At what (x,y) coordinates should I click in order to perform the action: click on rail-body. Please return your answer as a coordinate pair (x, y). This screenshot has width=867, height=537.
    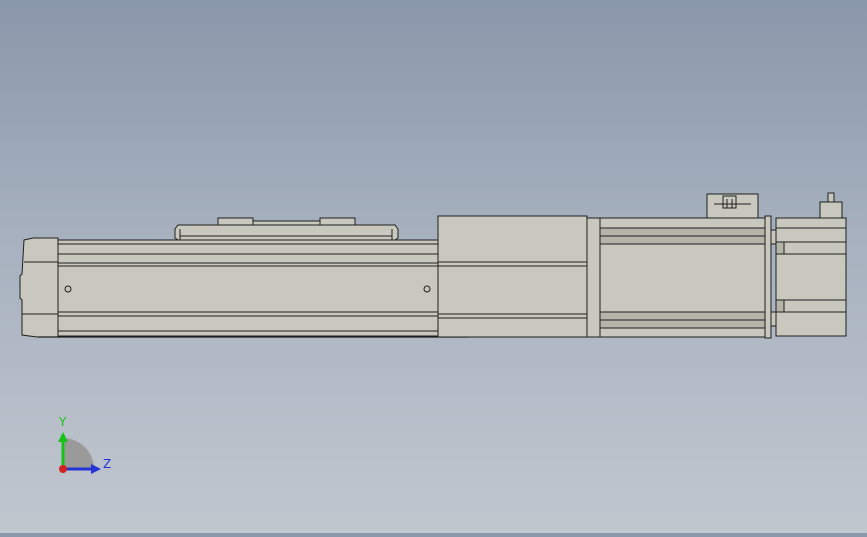
    Looking at the image, I should click on (253, 288).